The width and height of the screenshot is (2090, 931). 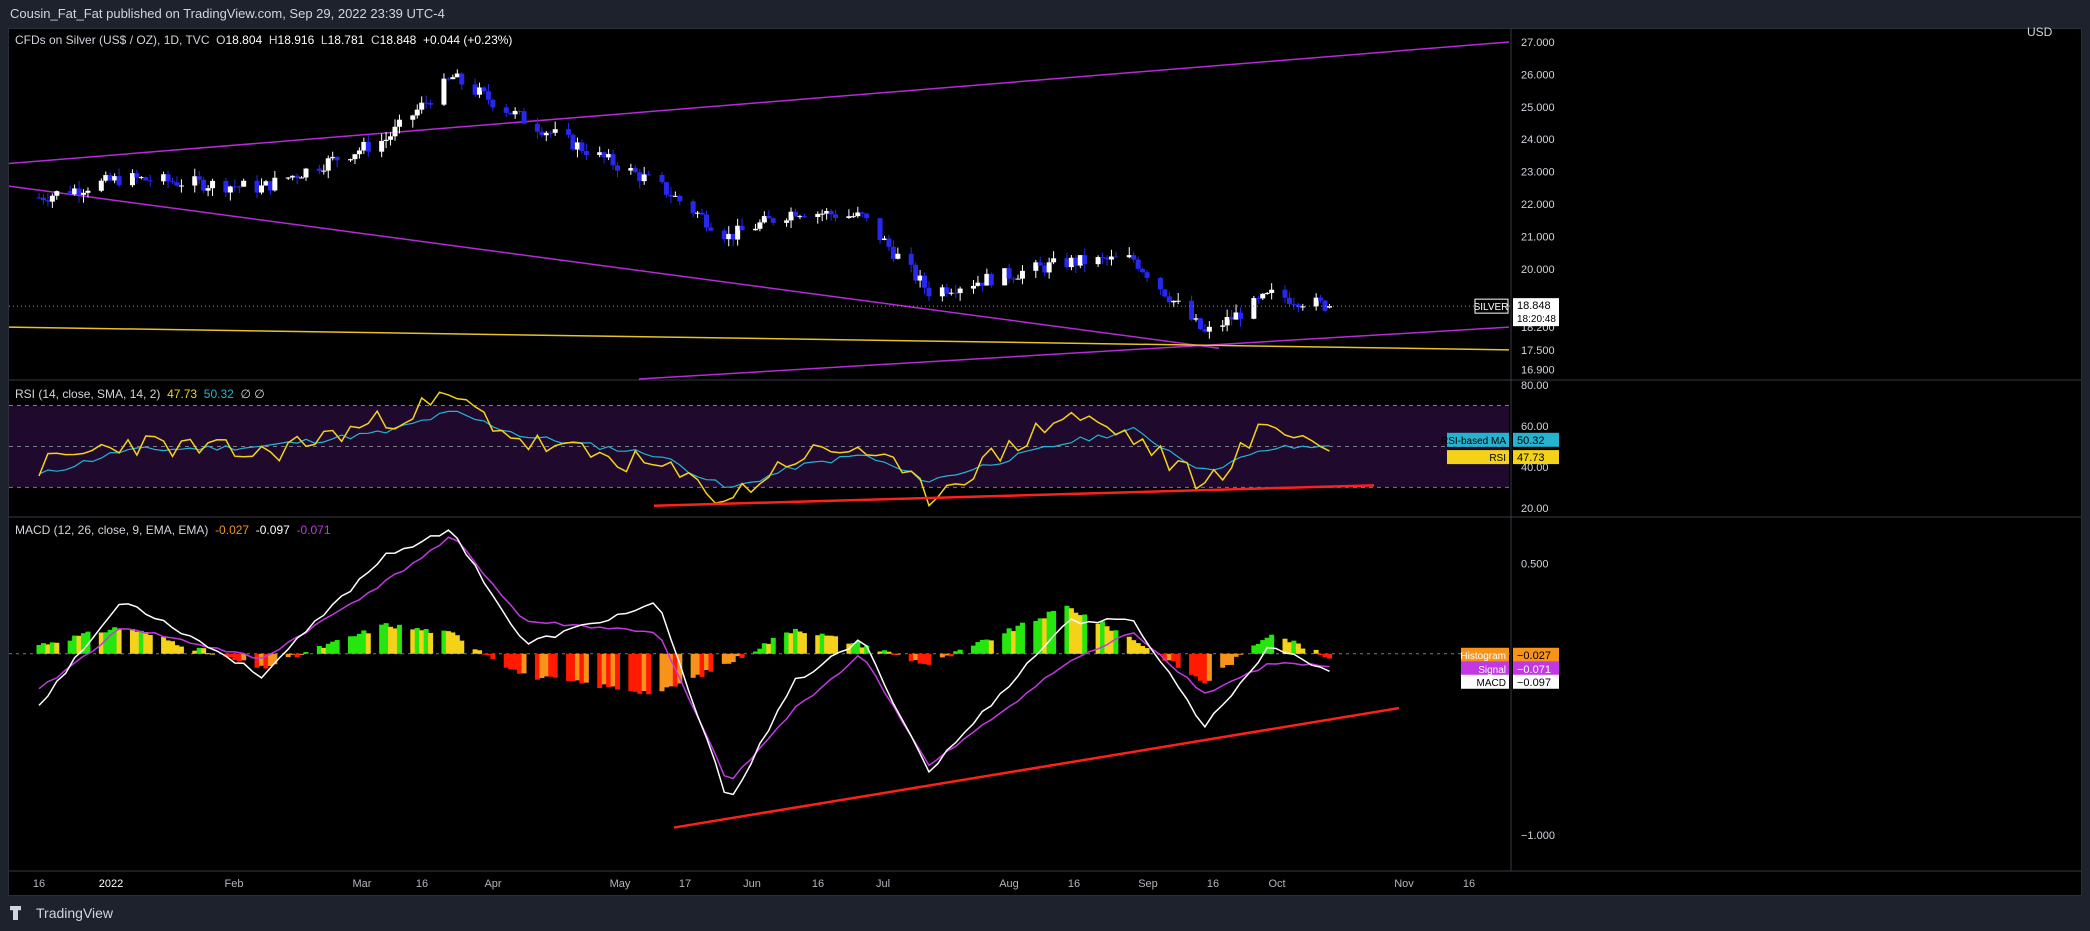 I want to click on rsi-ma-axis-value: 50.32, so click(x=1531, y=441).